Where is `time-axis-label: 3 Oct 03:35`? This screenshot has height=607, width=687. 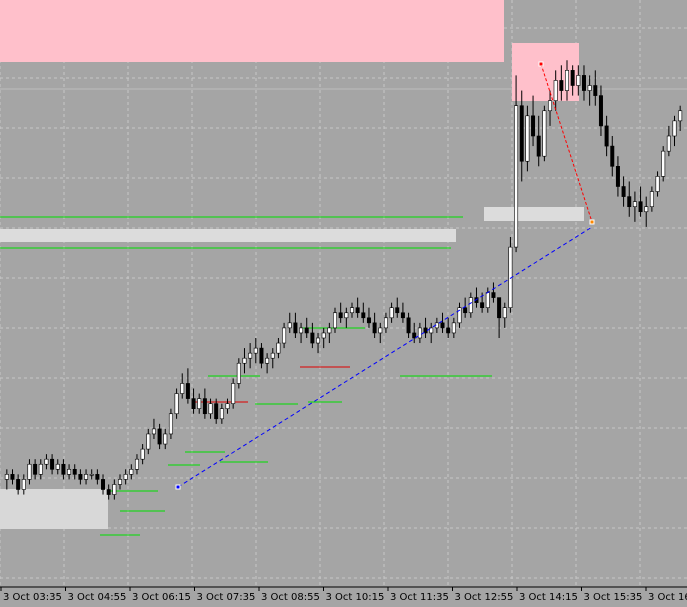 time-axis-label: 3 Oct 03:35 is located at coordinates (32, 597).